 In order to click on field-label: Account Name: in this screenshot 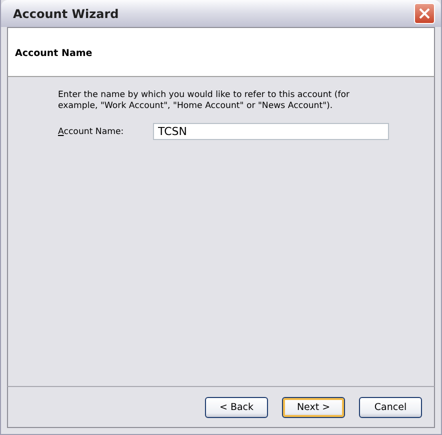, I will do `click(91, 131)`.